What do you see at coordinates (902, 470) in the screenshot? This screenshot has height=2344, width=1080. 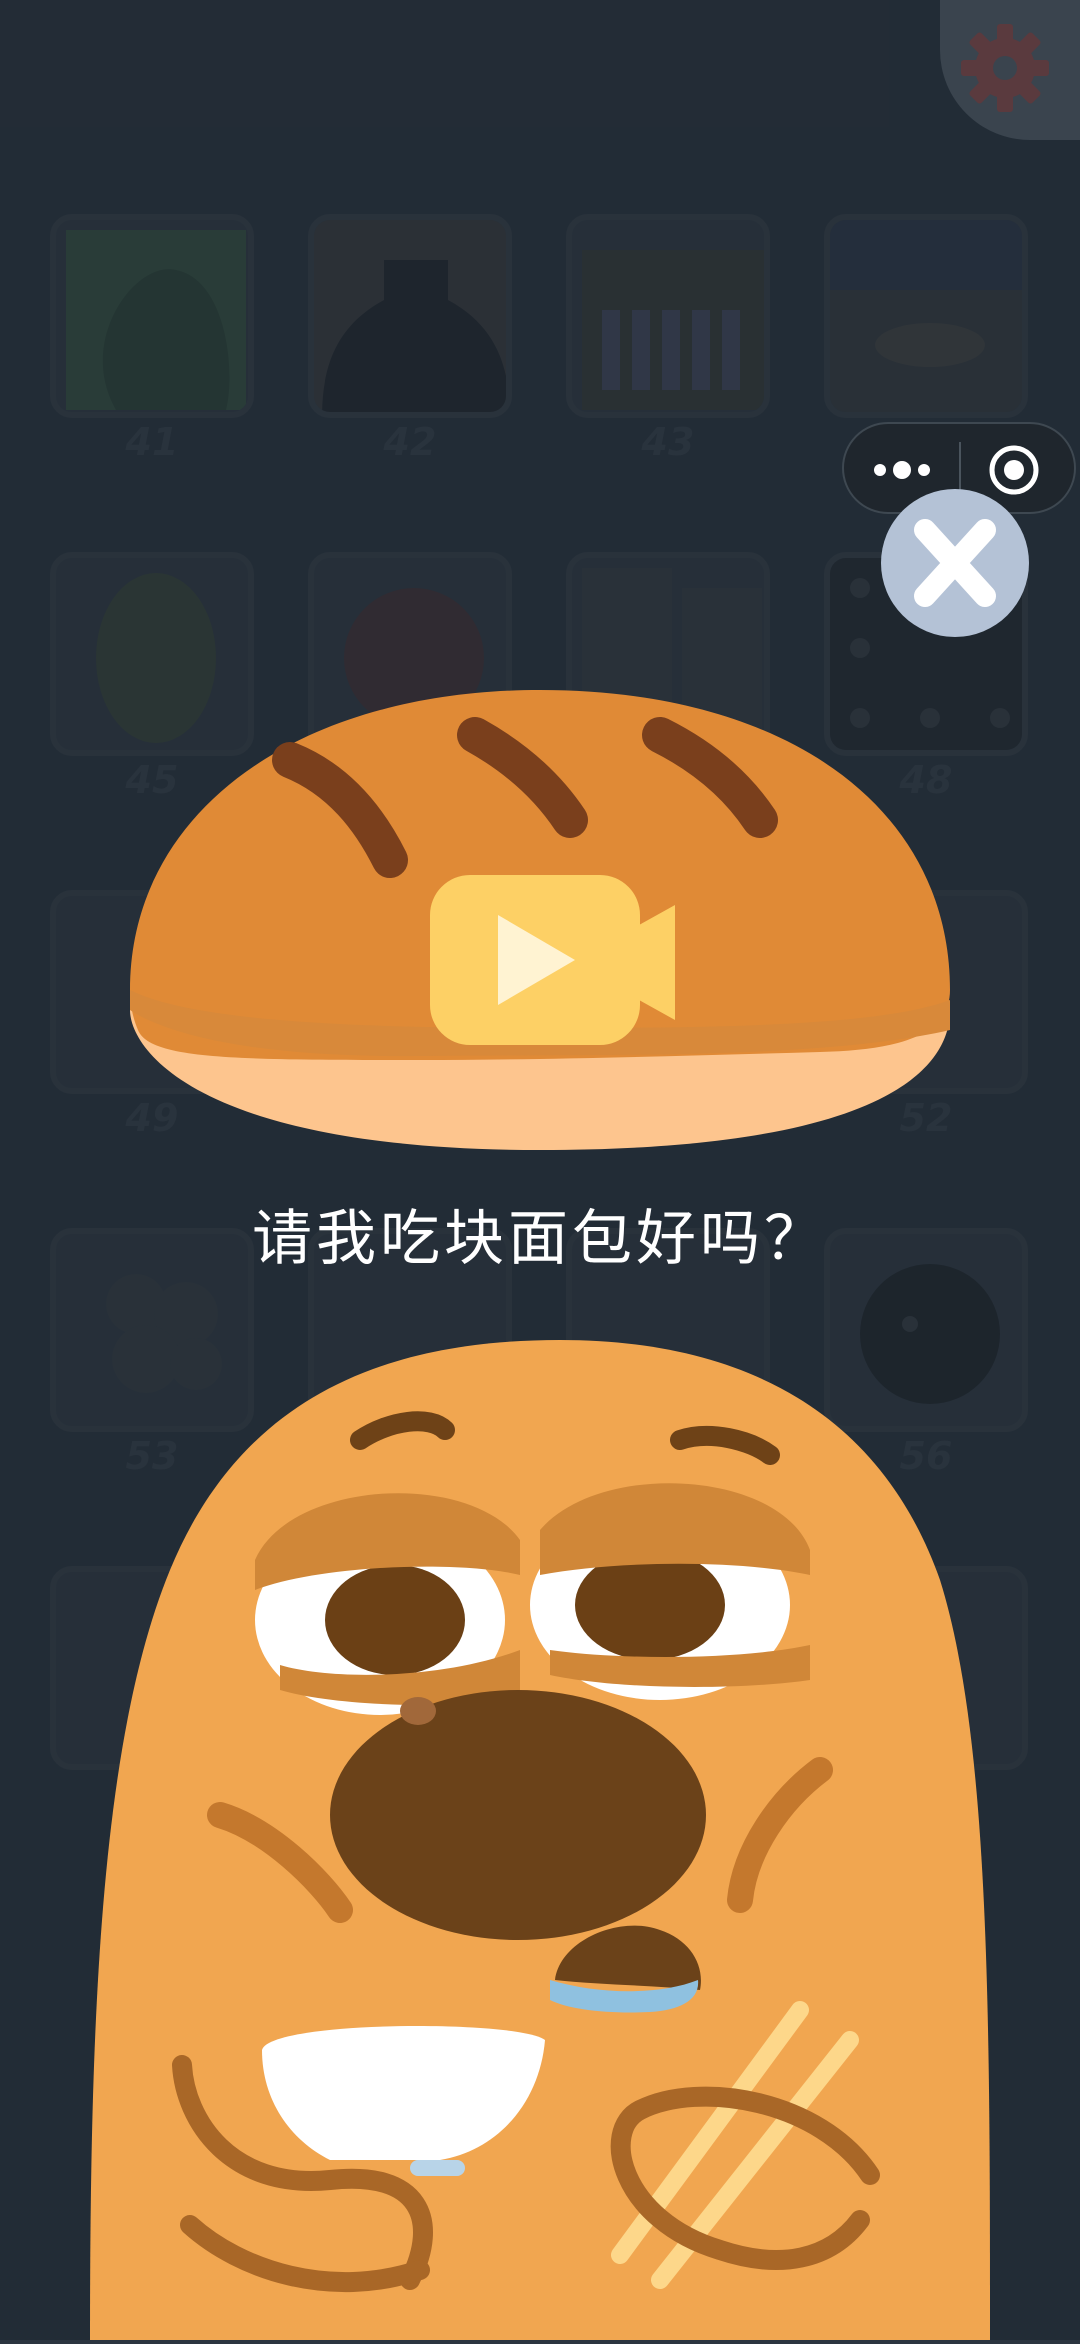 I see `more-dots-icon` at bounding box center [902, 470].